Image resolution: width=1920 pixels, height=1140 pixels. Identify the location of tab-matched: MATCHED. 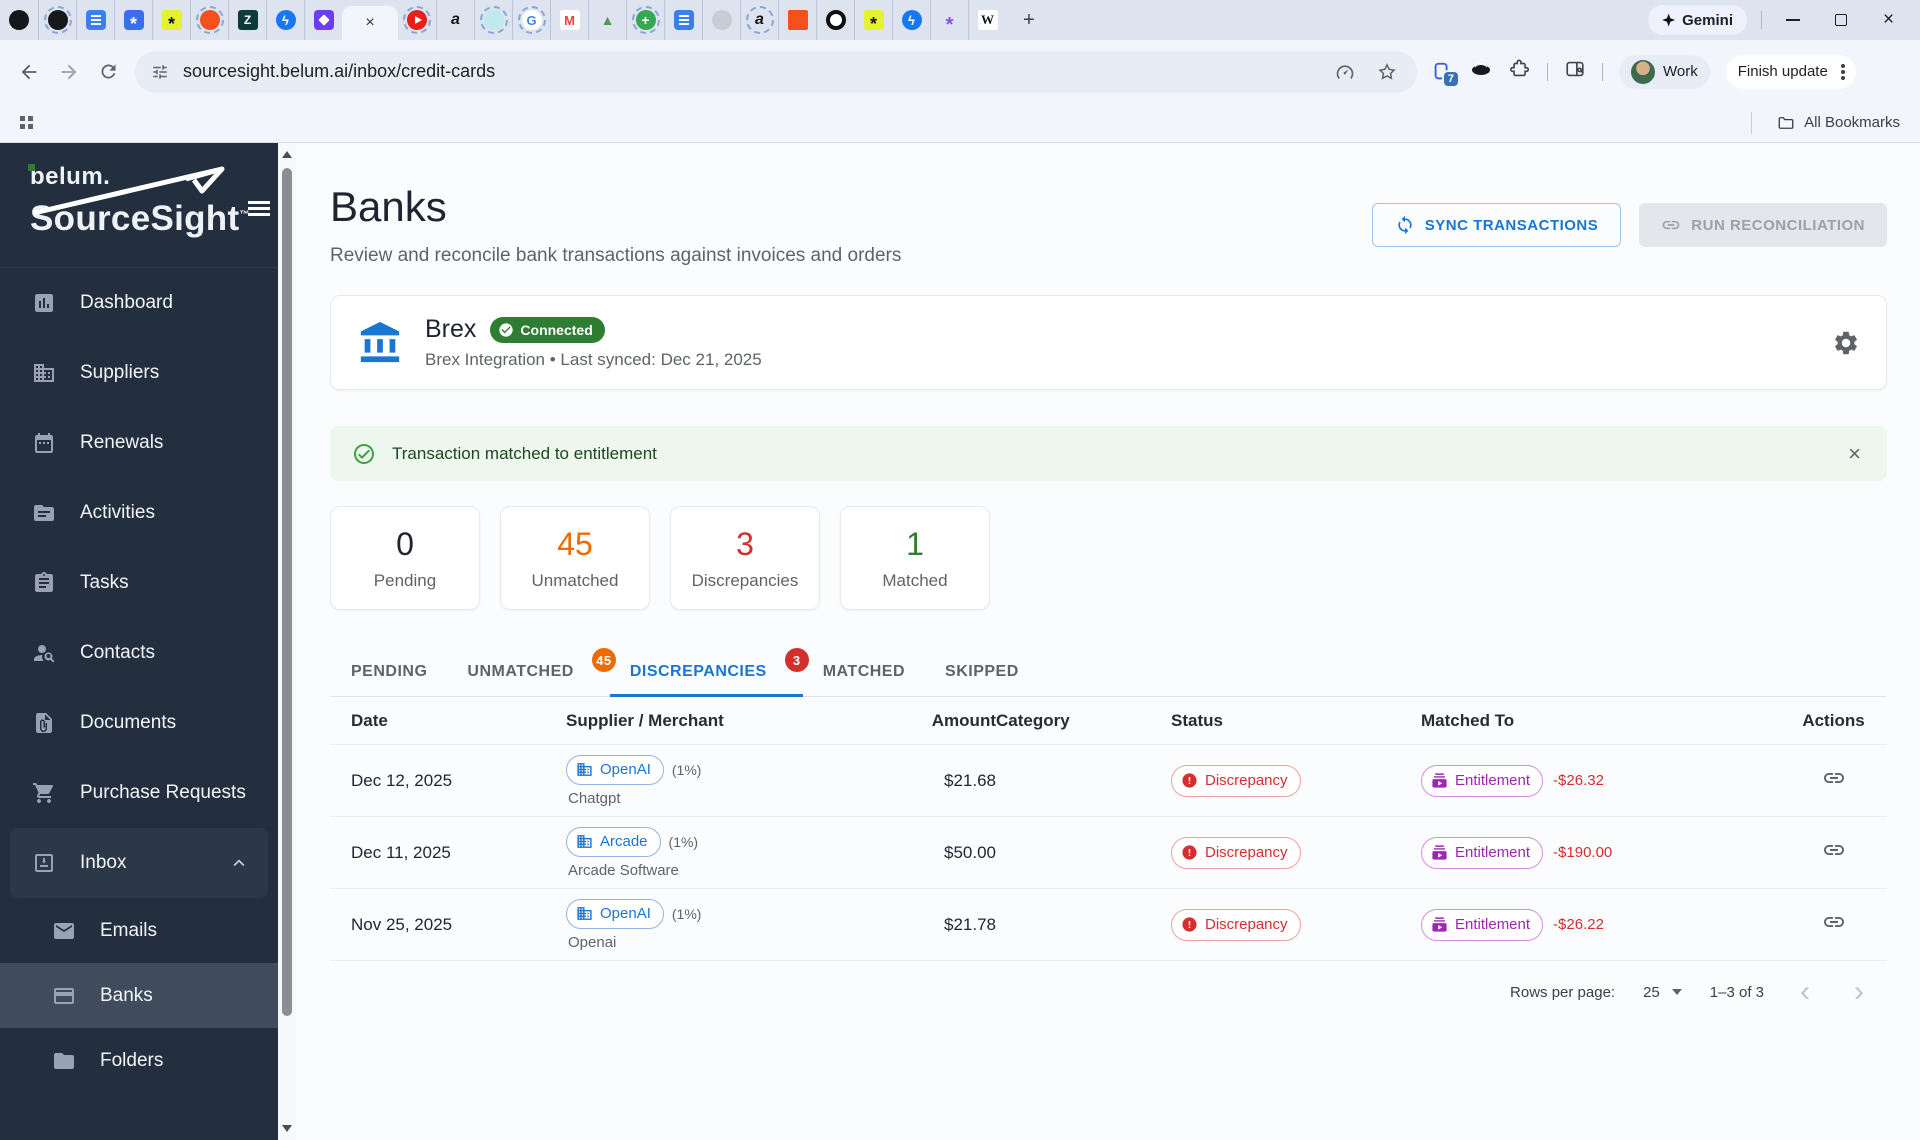
(864, 671).